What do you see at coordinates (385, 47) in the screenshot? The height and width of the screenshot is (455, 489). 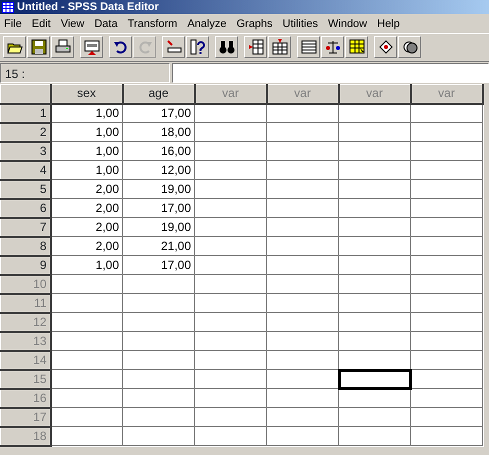 I see `tag-button` at bounding box center [385, 47].